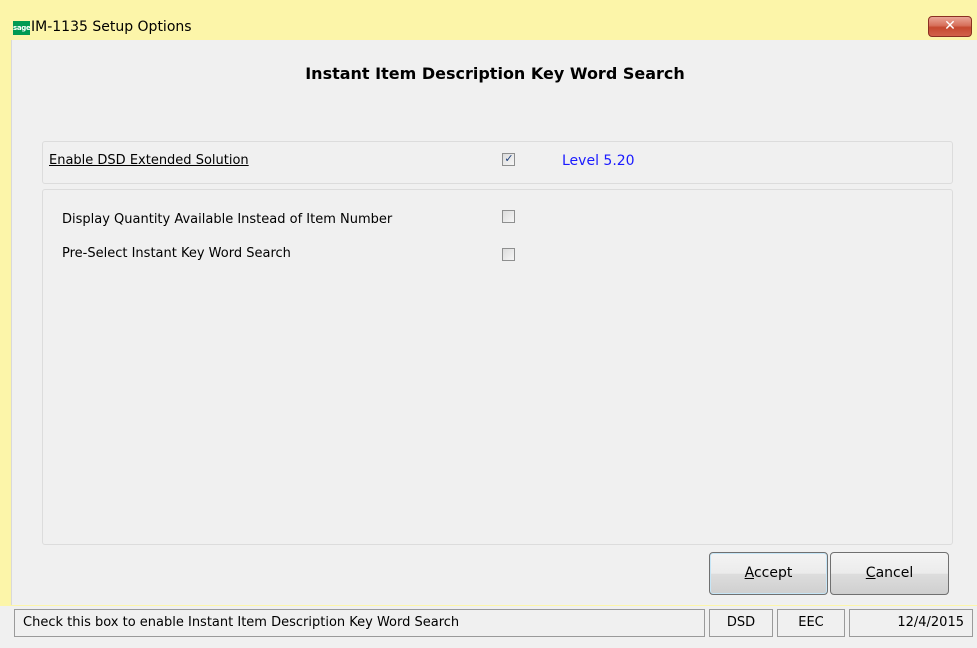 Image resolution: width=977 pixels, height=648 pixels. I want to click on accept-mnemonic: A, so click(749, 573).